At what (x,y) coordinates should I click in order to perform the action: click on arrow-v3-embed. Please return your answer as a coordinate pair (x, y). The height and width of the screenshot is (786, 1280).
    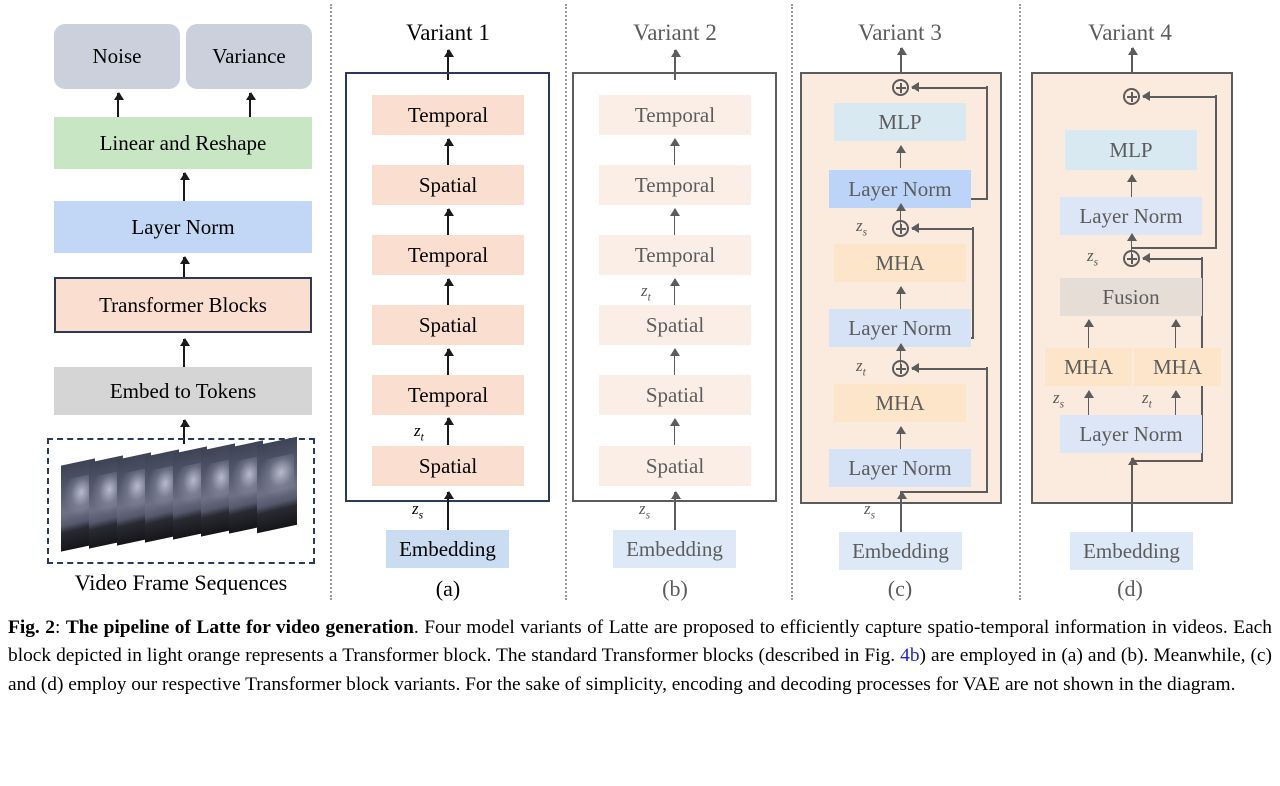
    Looking at the image, I should click on (901, 512).